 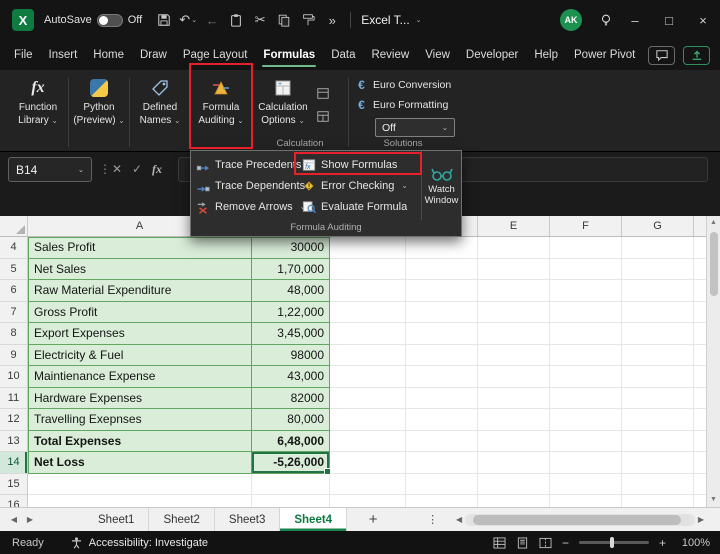 I want to click on watch-window-button: Watch Window, so click(x=441, y=185).